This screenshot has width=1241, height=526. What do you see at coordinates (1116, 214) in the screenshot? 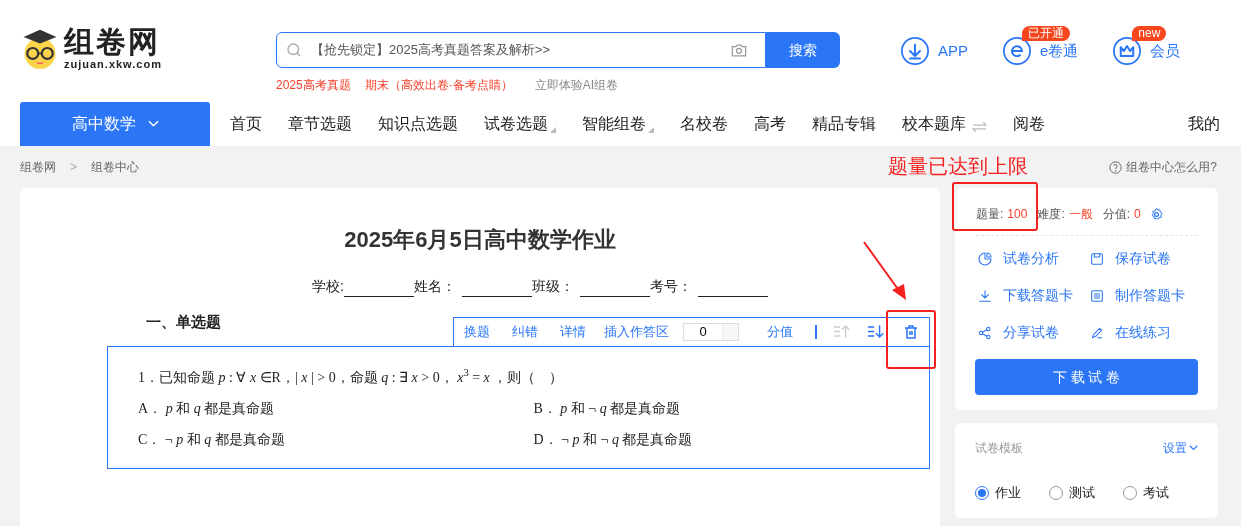
I see `stat-label: 分值:` at bounding box center [1116, 214].